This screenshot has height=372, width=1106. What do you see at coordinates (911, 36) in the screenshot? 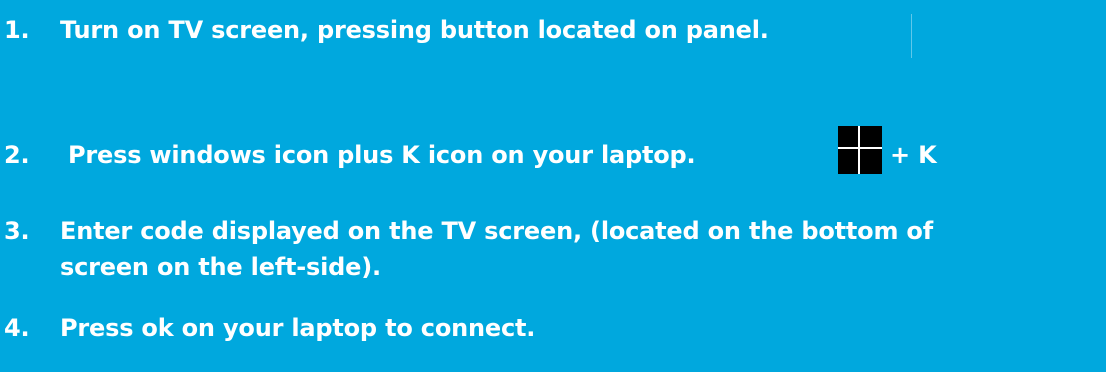
I see `text-cursor-mark` at bounding box center [911, 36].